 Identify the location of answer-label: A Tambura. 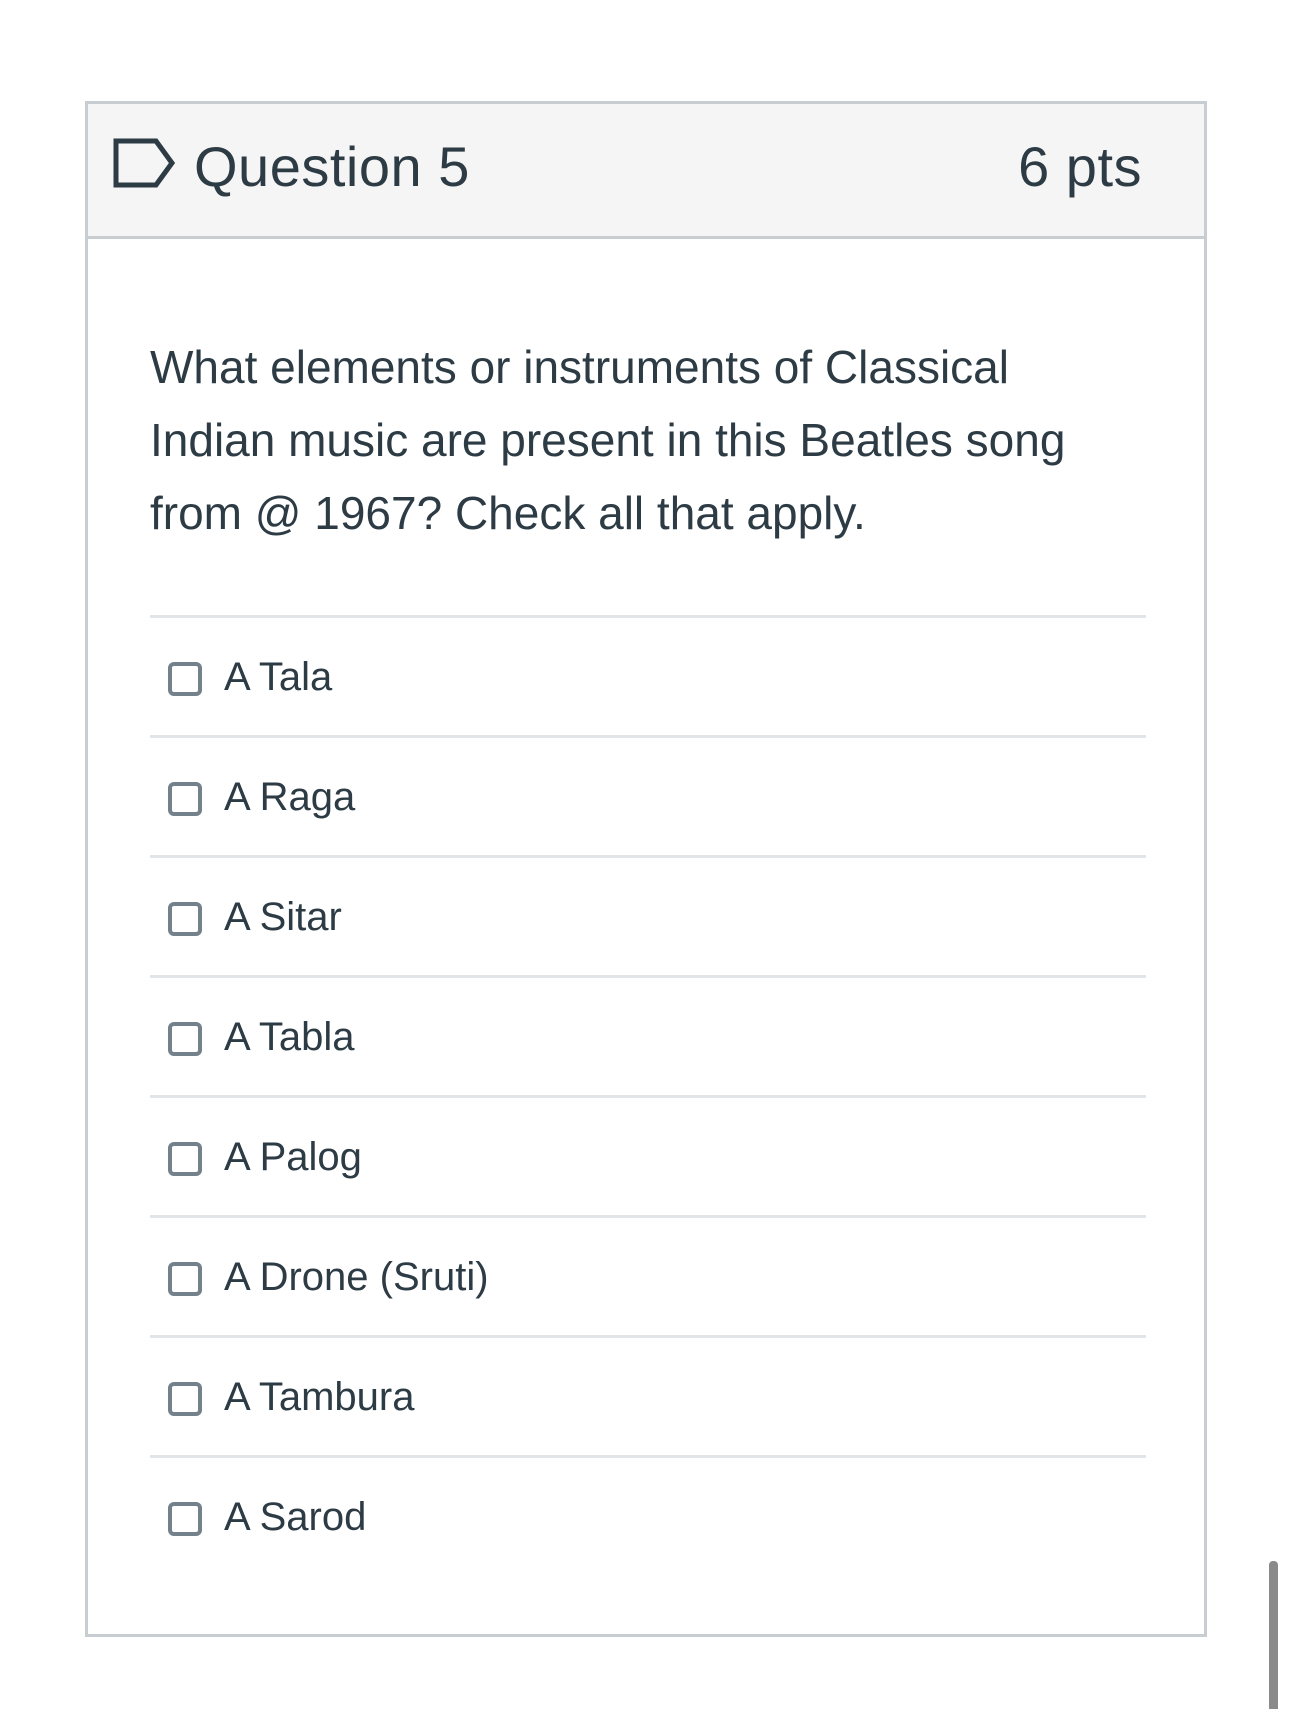
(319, 1396).